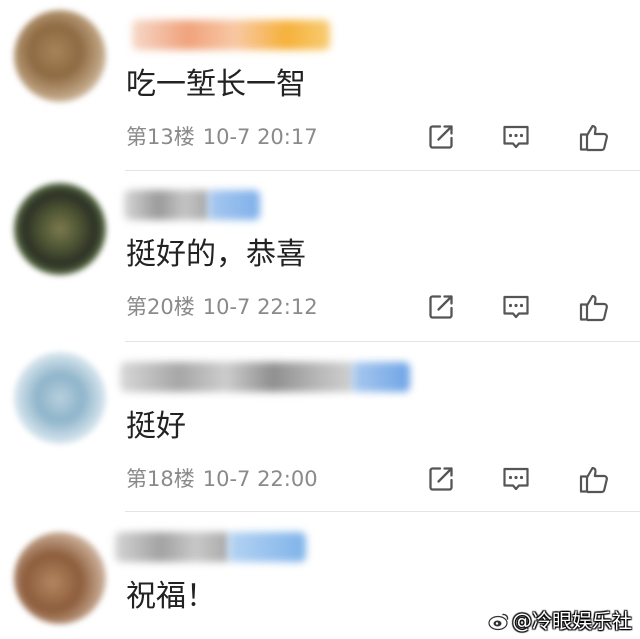 This screenshot has height=639, width=640. I want to click on comment-meta: 第18楼 10-7 22:00, so click(222, 479).